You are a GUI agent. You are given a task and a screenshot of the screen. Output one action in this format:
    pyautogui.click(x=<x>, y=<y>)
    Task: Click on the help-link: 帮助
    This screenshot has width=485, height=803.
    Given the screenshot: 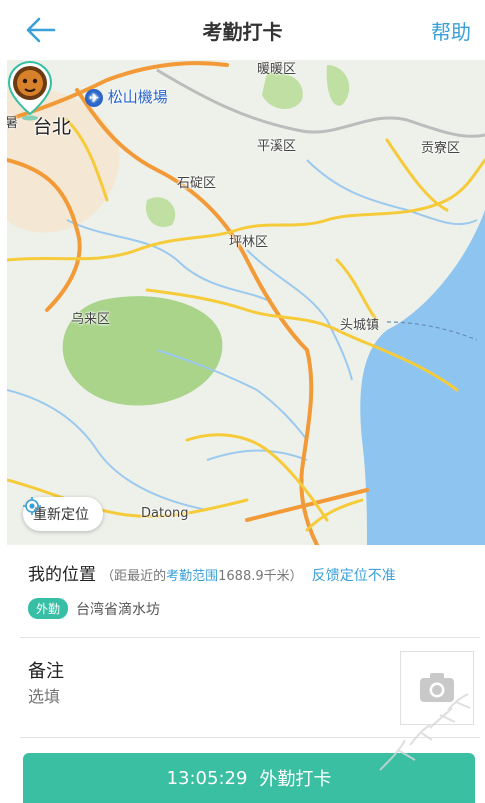 What is the action you would take?
    pyautogui.click(x=451, y=30)
    